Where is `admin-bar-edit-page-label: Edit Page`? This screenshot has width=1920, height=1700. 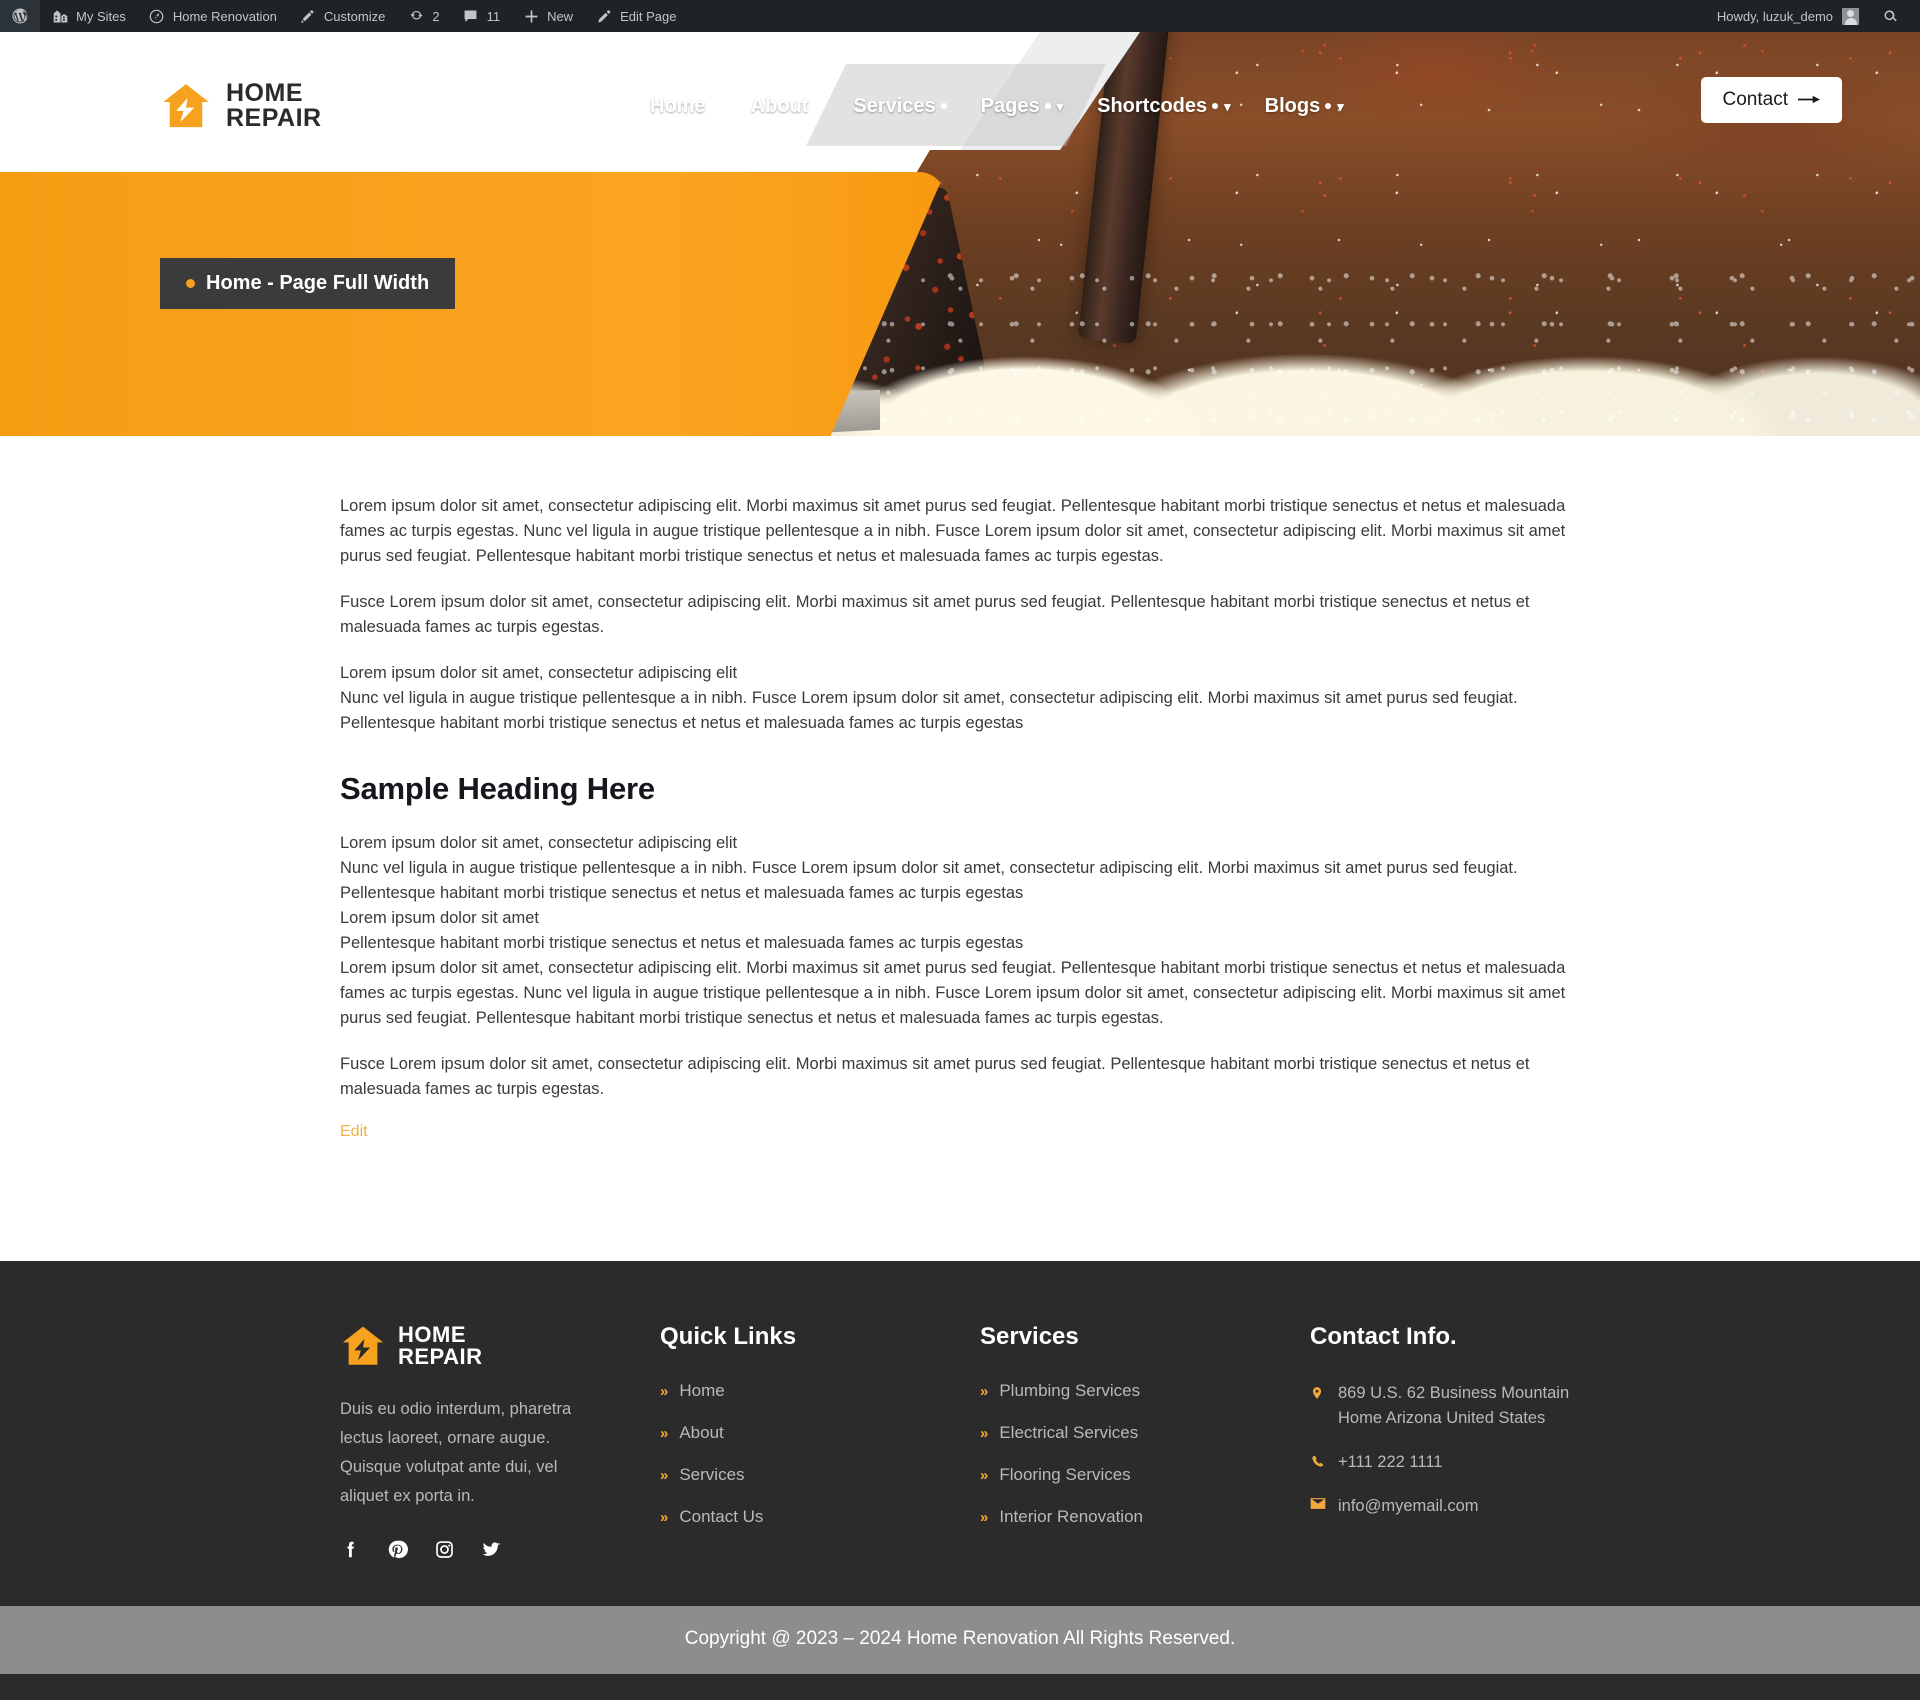
admin-bar-edit-page-label: Edit Page is located at coordinates (648, 16).